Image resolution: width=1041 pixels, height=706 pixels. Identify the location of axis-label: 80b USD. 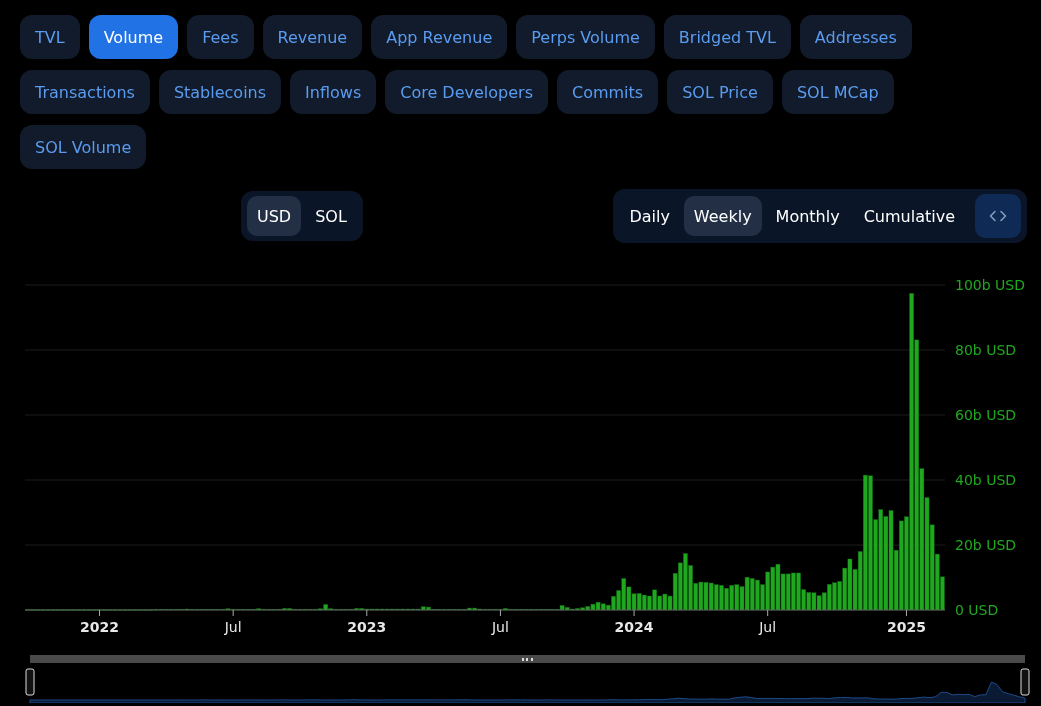
(986, 350).